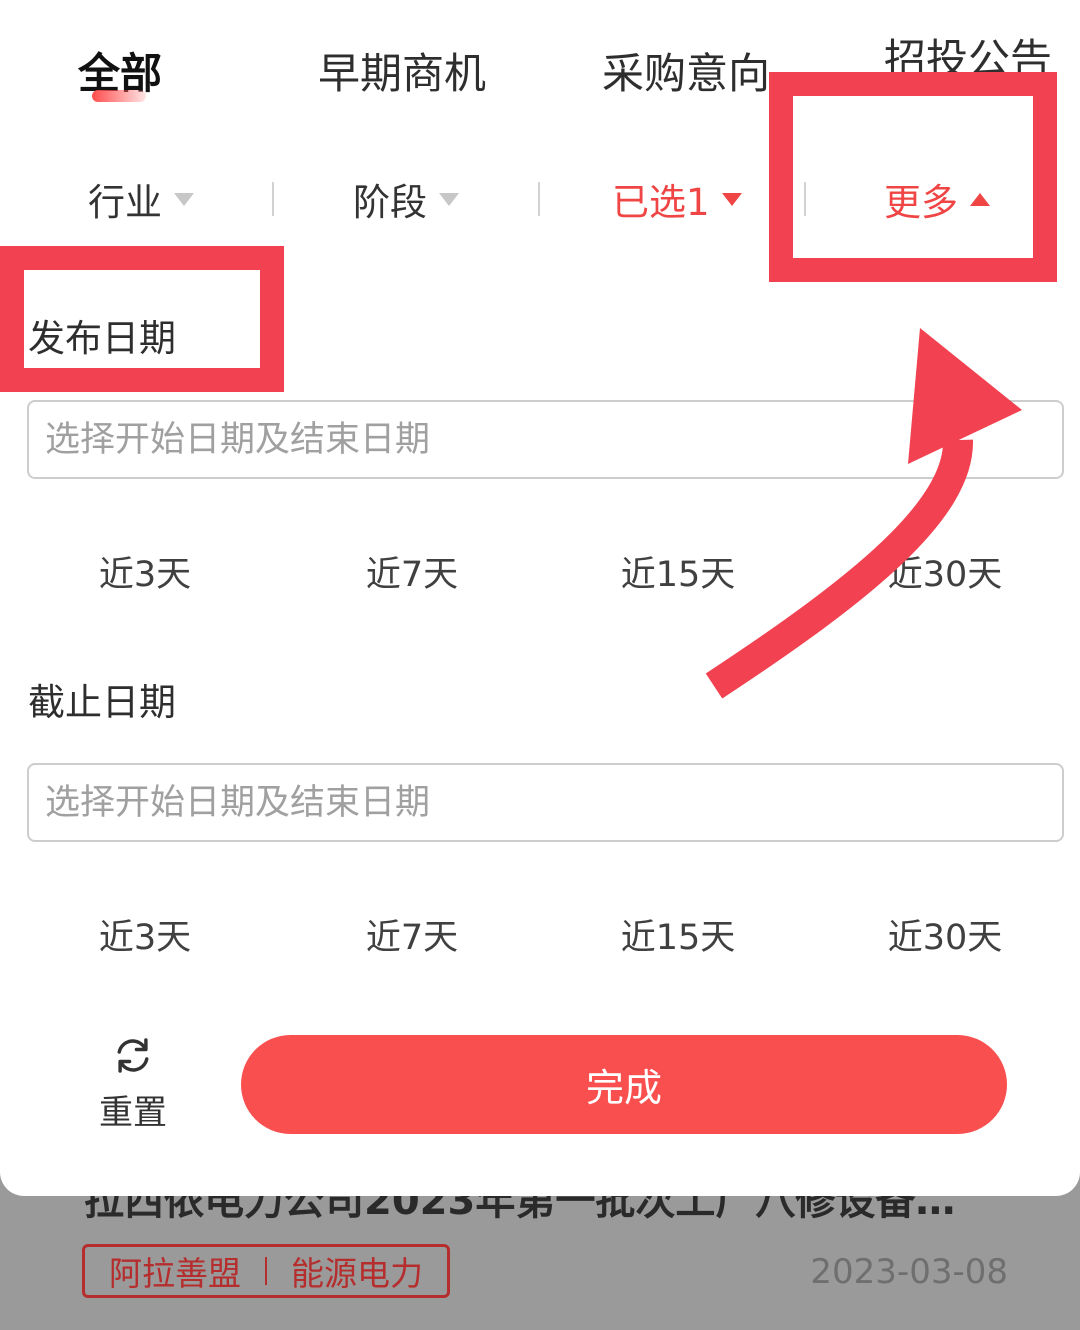  I want to click on refresh-icon, so click(133, 1055).